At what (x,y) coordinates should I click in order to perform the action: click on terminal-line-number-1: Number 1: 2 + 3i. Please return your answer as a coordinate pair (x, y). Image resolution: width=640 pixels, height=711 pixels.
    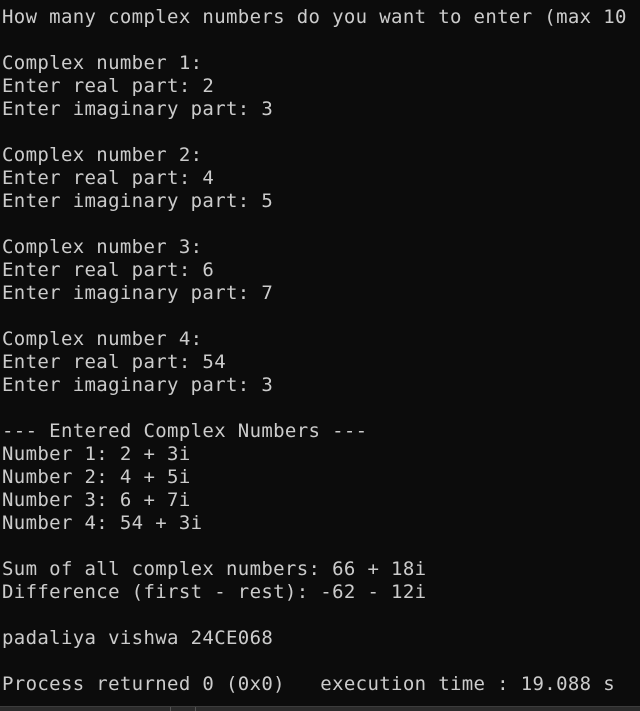
    Looking at the image, I should click on (96, 454).